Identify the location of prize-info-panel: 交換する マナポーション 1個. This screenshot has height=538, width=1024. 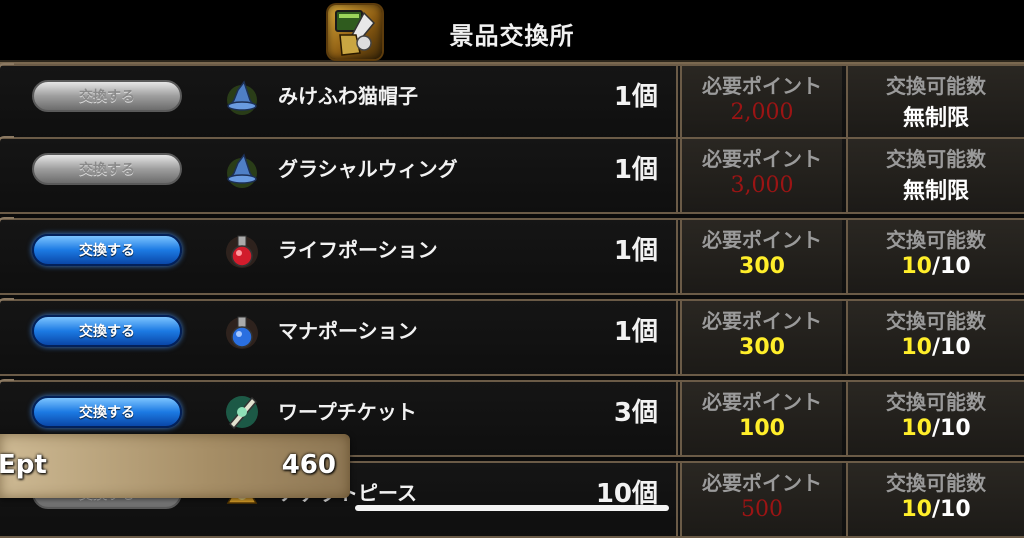
(339, 336).